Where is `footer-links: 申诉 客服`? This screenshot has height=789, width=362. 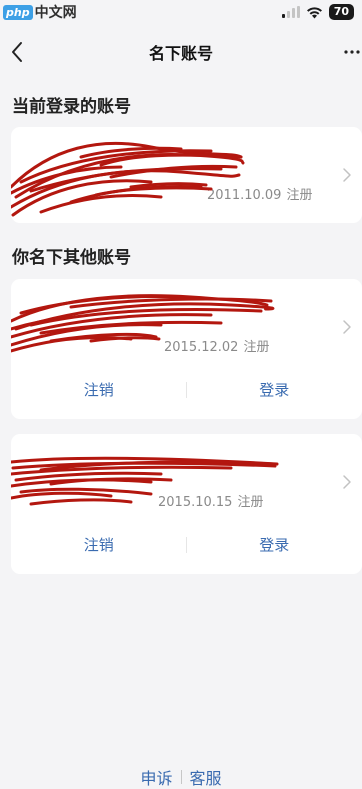 footer-links: 申诉 客服 is located at coordinates (181, 777).